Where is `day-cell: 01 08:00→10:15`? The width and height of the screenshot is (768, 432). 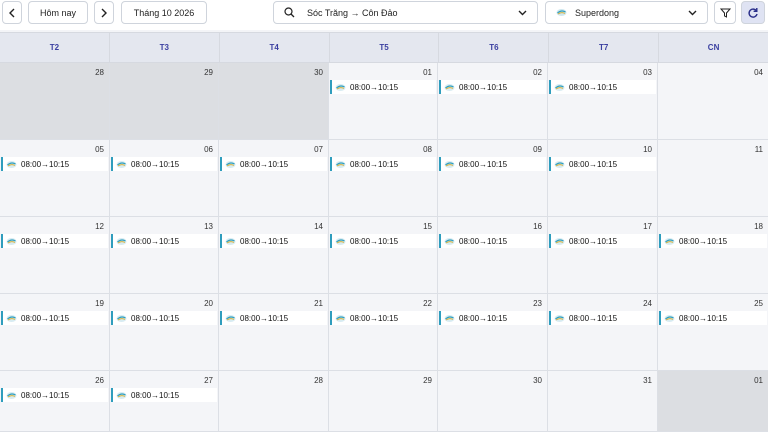
day-cell: 01 08:00→10:15 is located at coordinates (383, 101).